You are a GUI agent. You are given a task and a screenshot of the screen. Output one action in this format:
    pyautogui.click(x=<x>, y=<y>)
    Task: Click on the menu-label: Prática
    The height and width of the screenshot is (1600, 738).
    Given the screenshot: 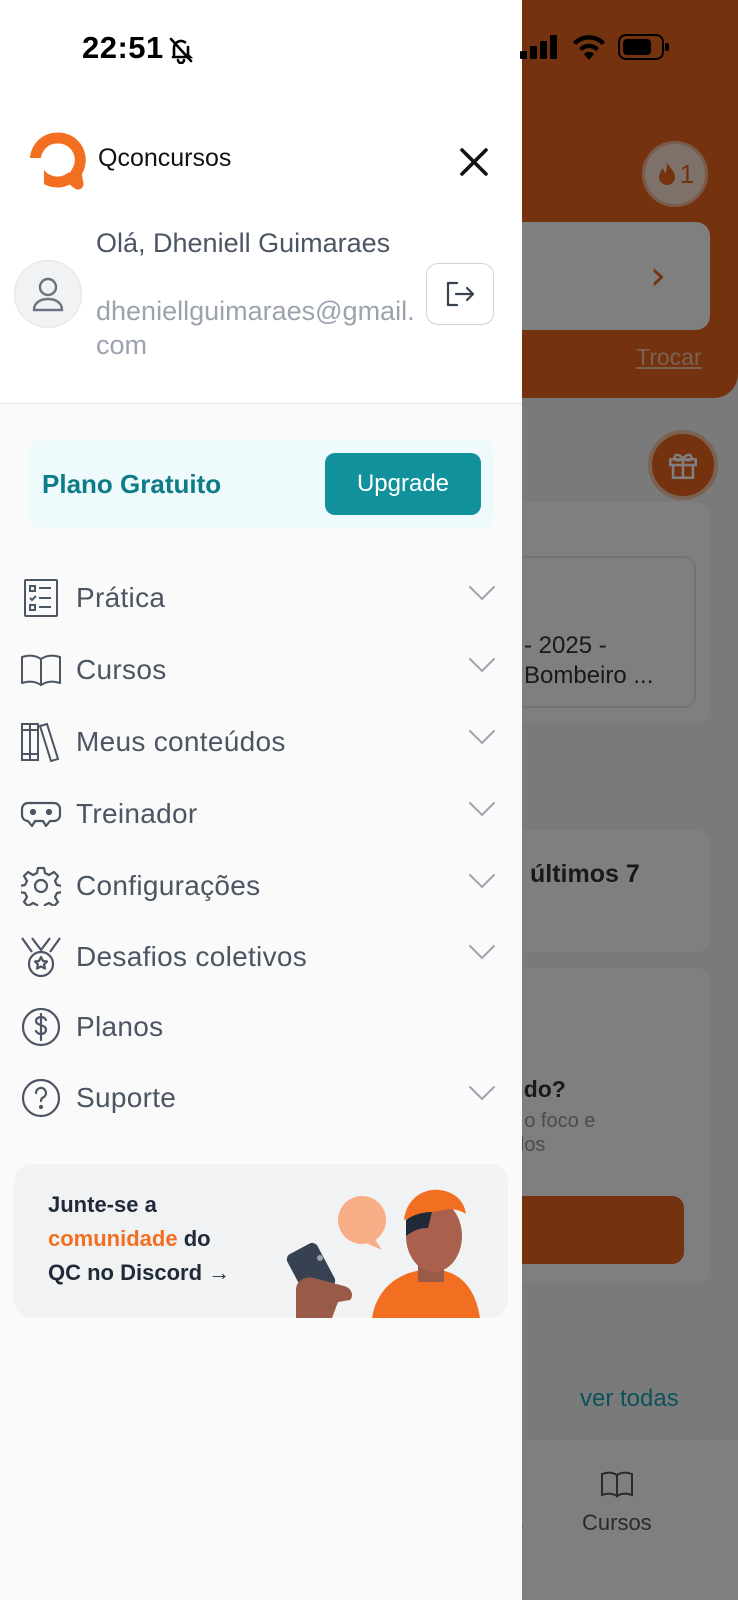 What is the action you would take?
    pyautogui.click(x=121, y=597)
    